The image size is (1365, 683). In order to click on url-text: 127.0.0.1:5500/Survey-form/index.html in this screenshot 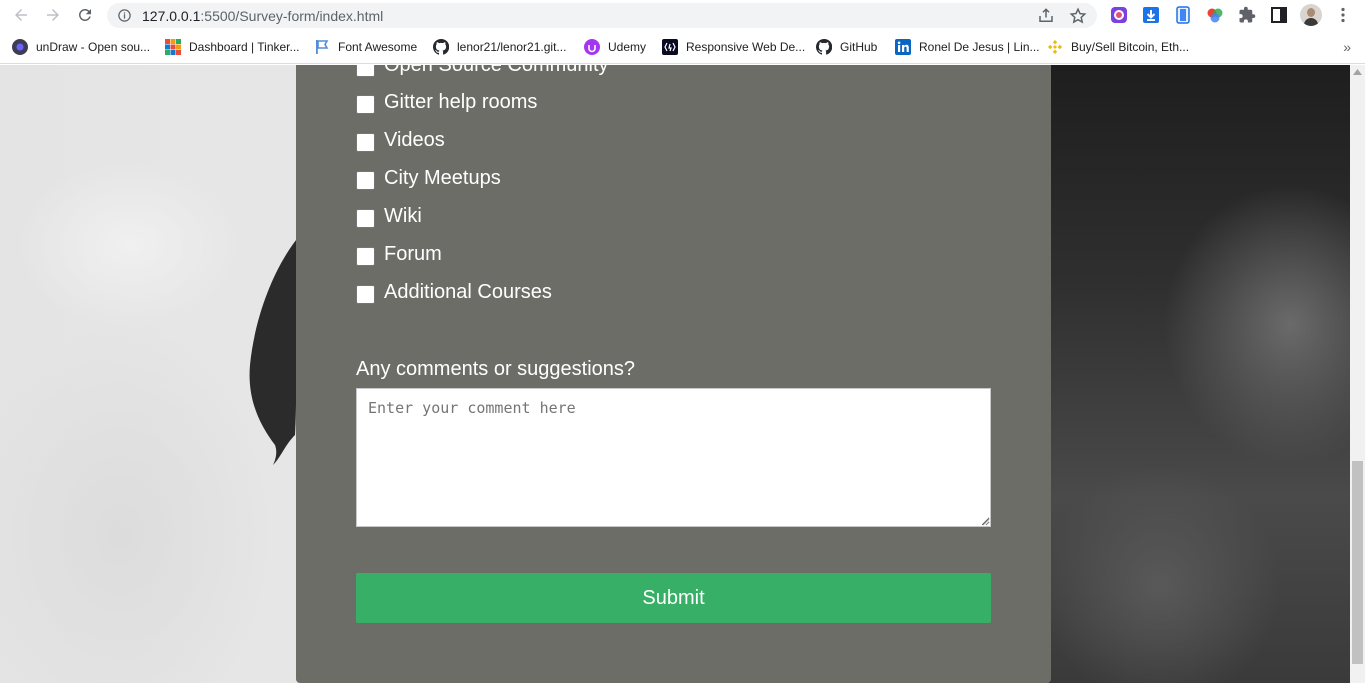, I will do `click(262, 16)`.